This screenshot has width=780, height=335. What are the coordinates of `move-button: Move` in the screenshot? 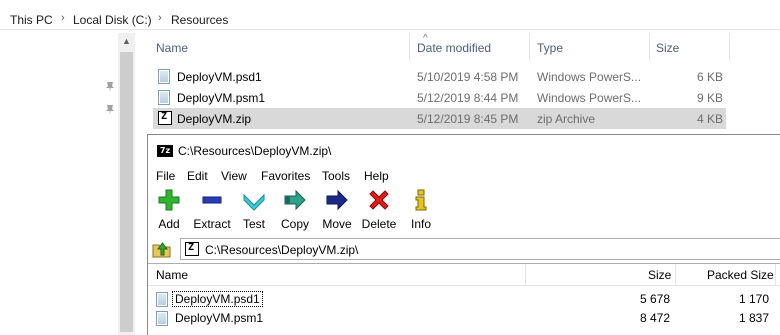 It's located at (337, 210).